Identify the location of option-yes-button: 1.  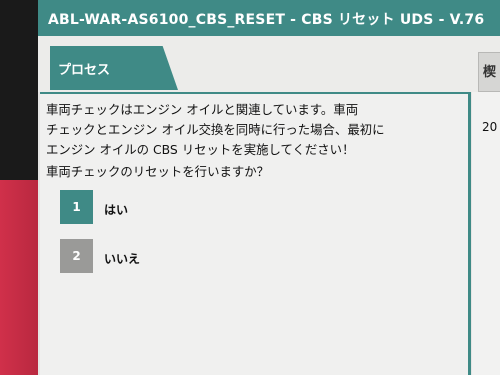
(76, 207).